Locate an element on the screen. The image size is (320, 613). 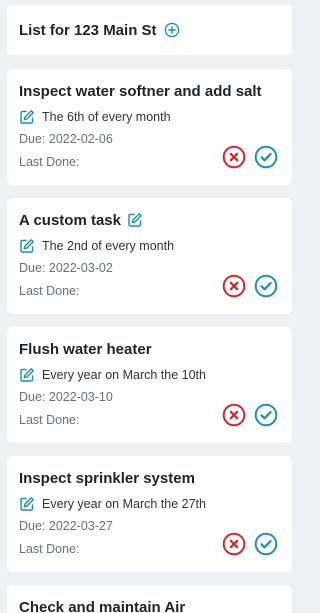
task-title: Inspect water softner and add salt is located at coordinates (140, 91).